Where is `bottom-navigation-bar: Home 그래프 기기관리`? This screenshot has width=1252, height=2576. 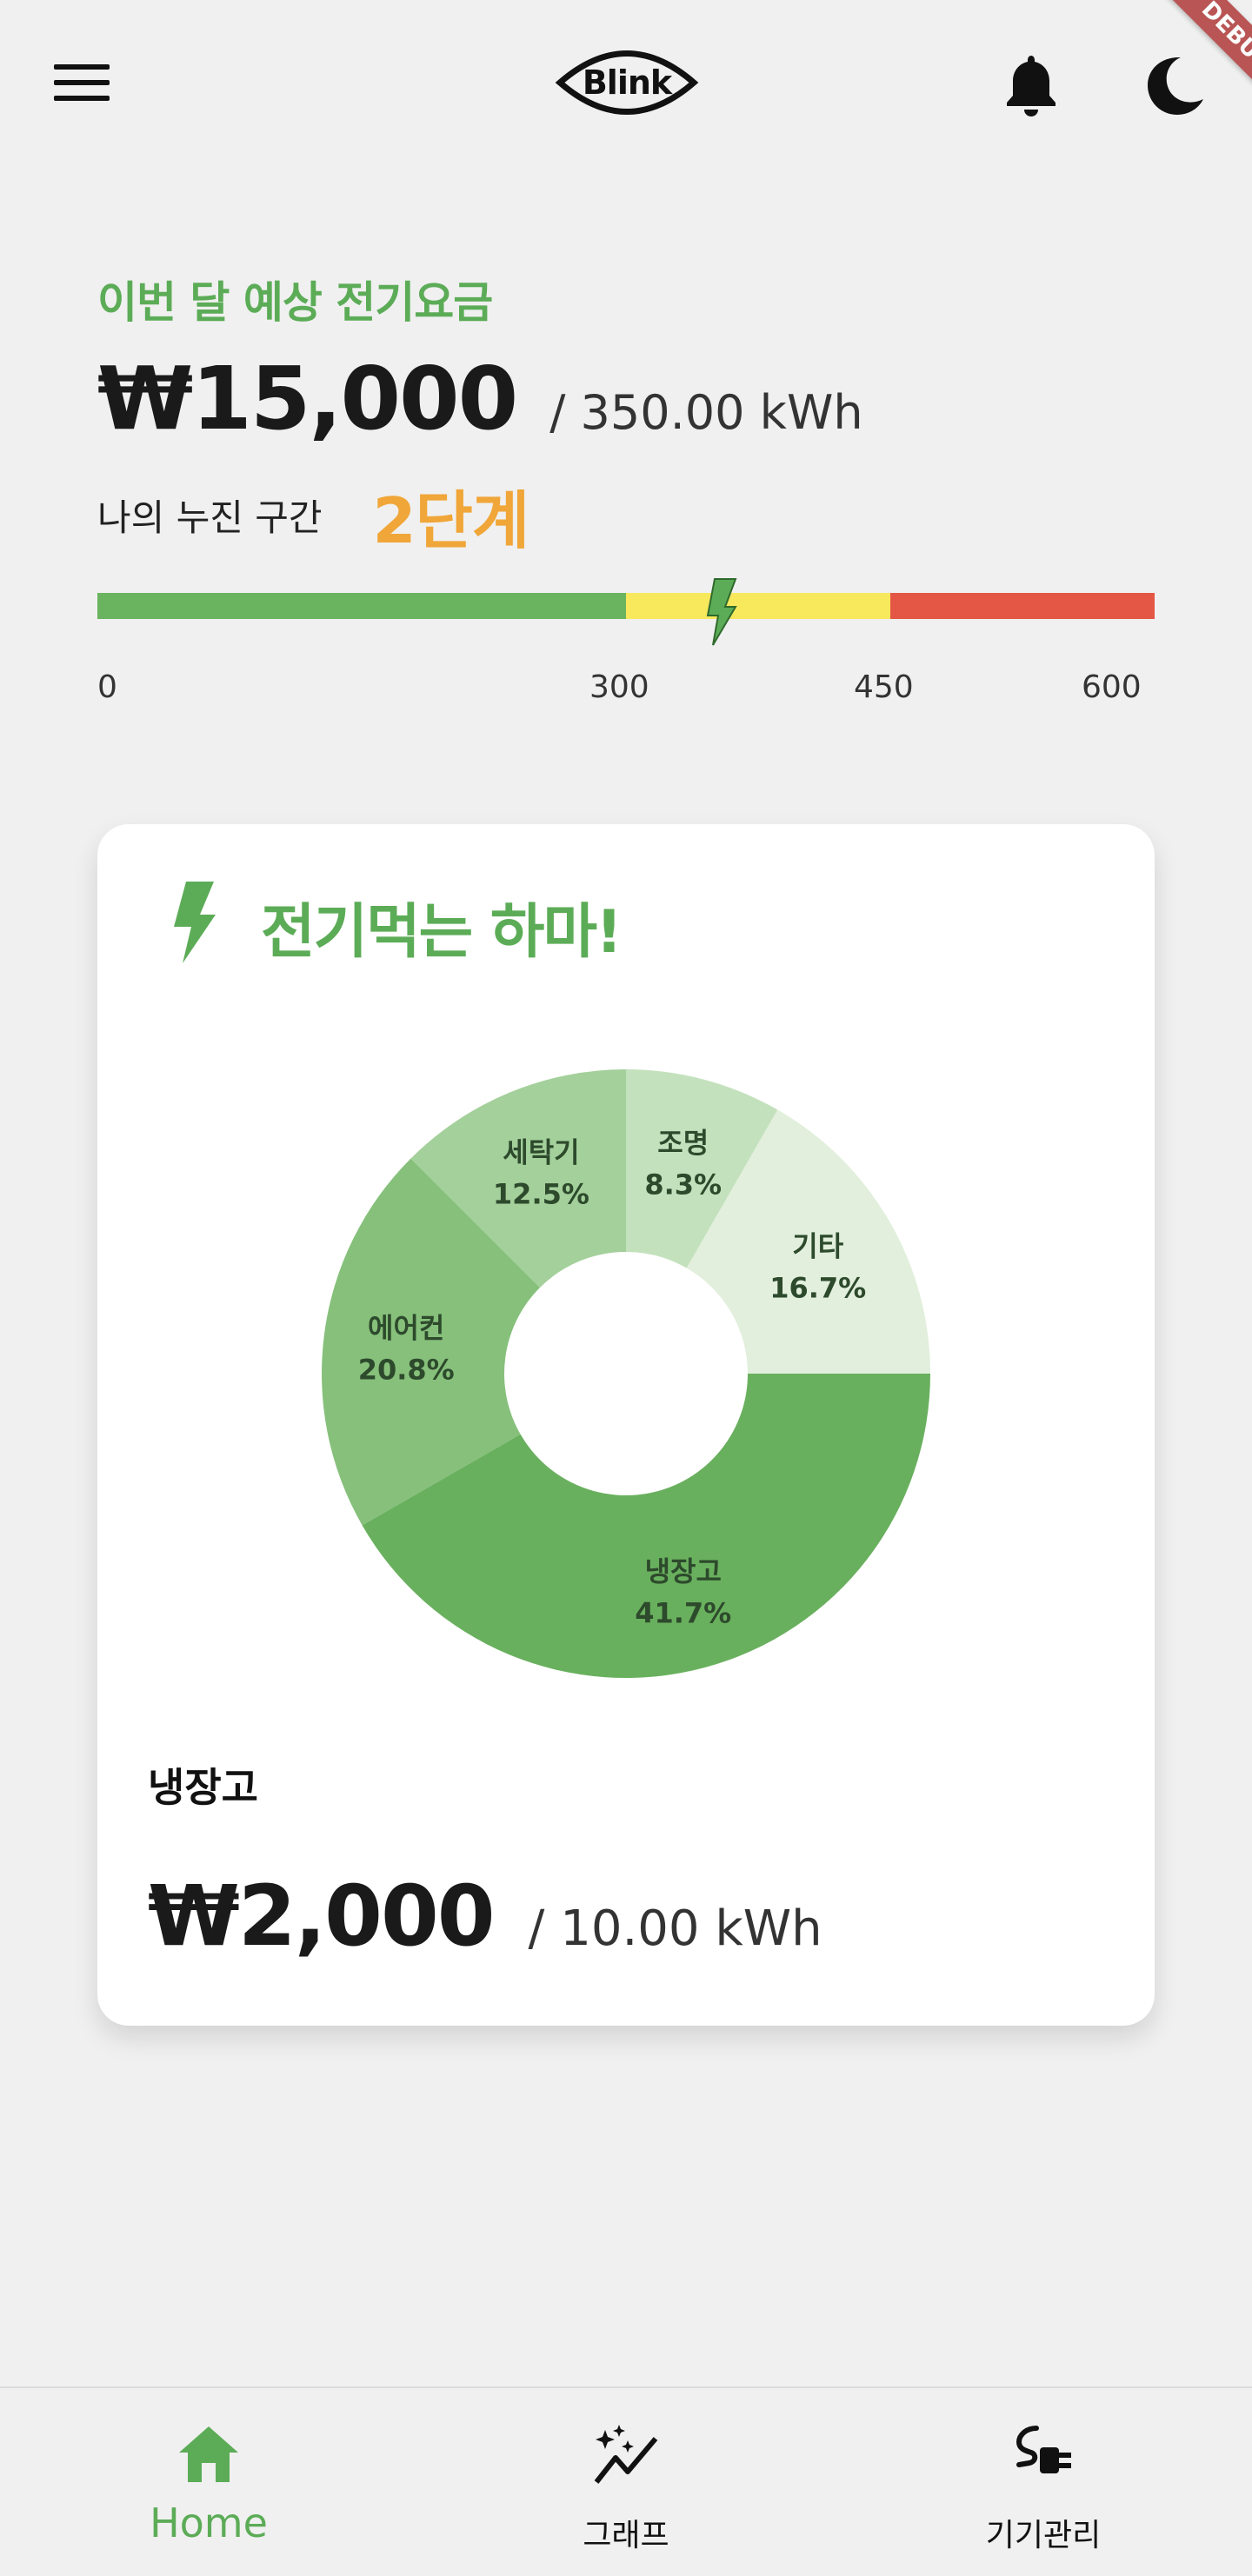 bottom-navigation-bar: Home 그래프 기기관리 is located at coordinates (626, 2481).